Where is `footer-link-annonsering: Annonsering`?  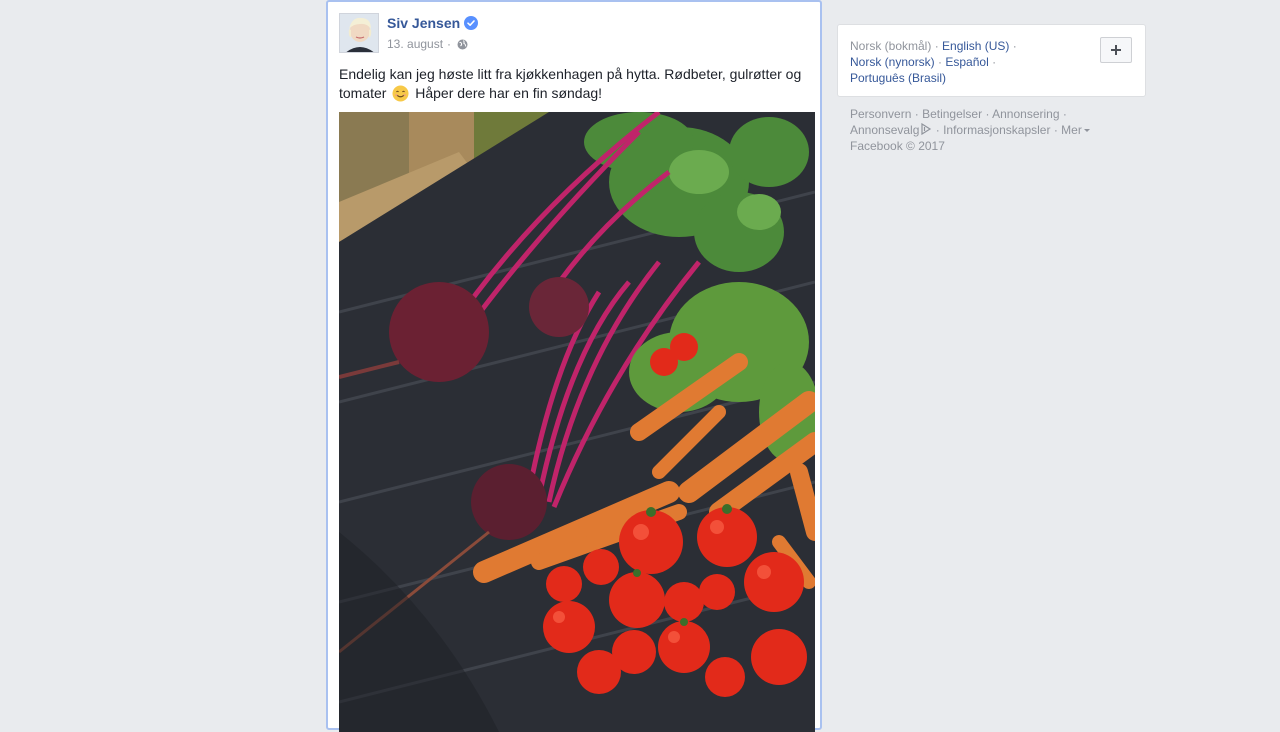 footer-link-annonsering: Annonsering is located at coordinates (1025, 114).